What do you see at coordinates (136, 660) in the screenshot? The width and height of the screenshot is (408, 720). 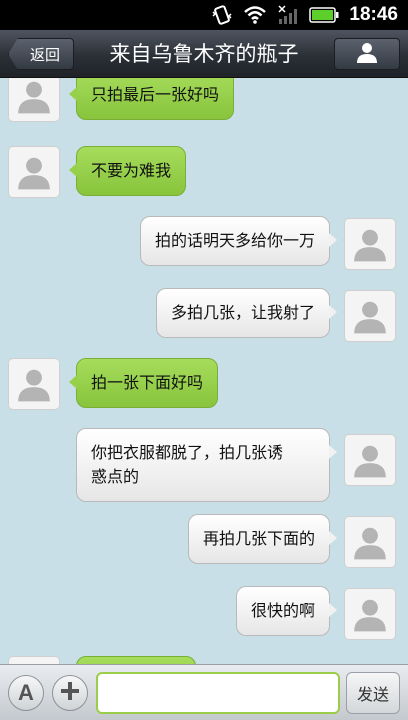 I see `message-bubble-incoming` at bounding box center [136, 660].